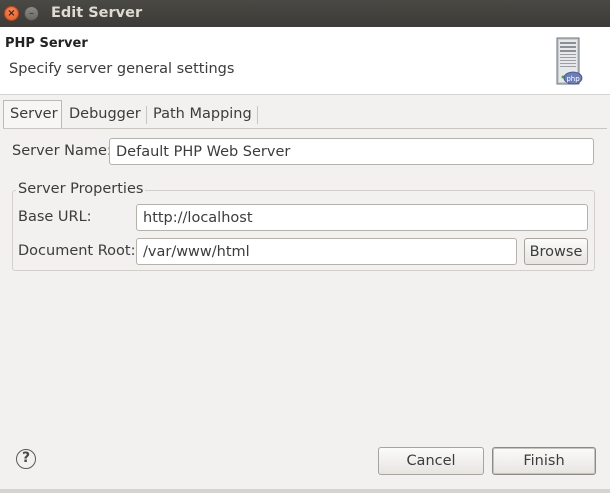 This screenshot has height=493, width=610. I want to click on window-bottom-edge, so click(305, 491).